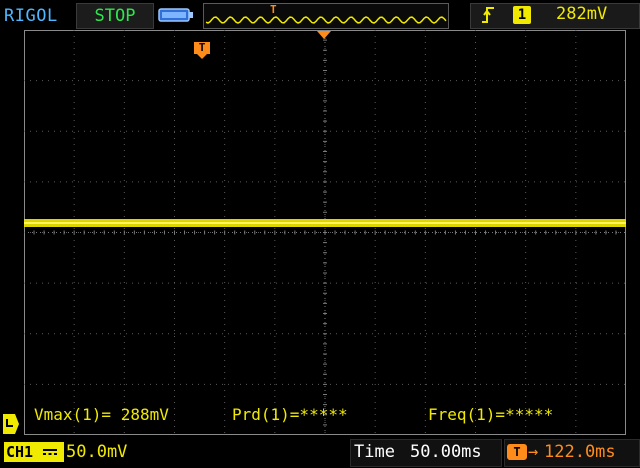 This screenshot has height=468, width=640. Describe the element at coordinates (290, 414) in the screenshot. I see `measurement-period: Prd(1)=*****` at that location.